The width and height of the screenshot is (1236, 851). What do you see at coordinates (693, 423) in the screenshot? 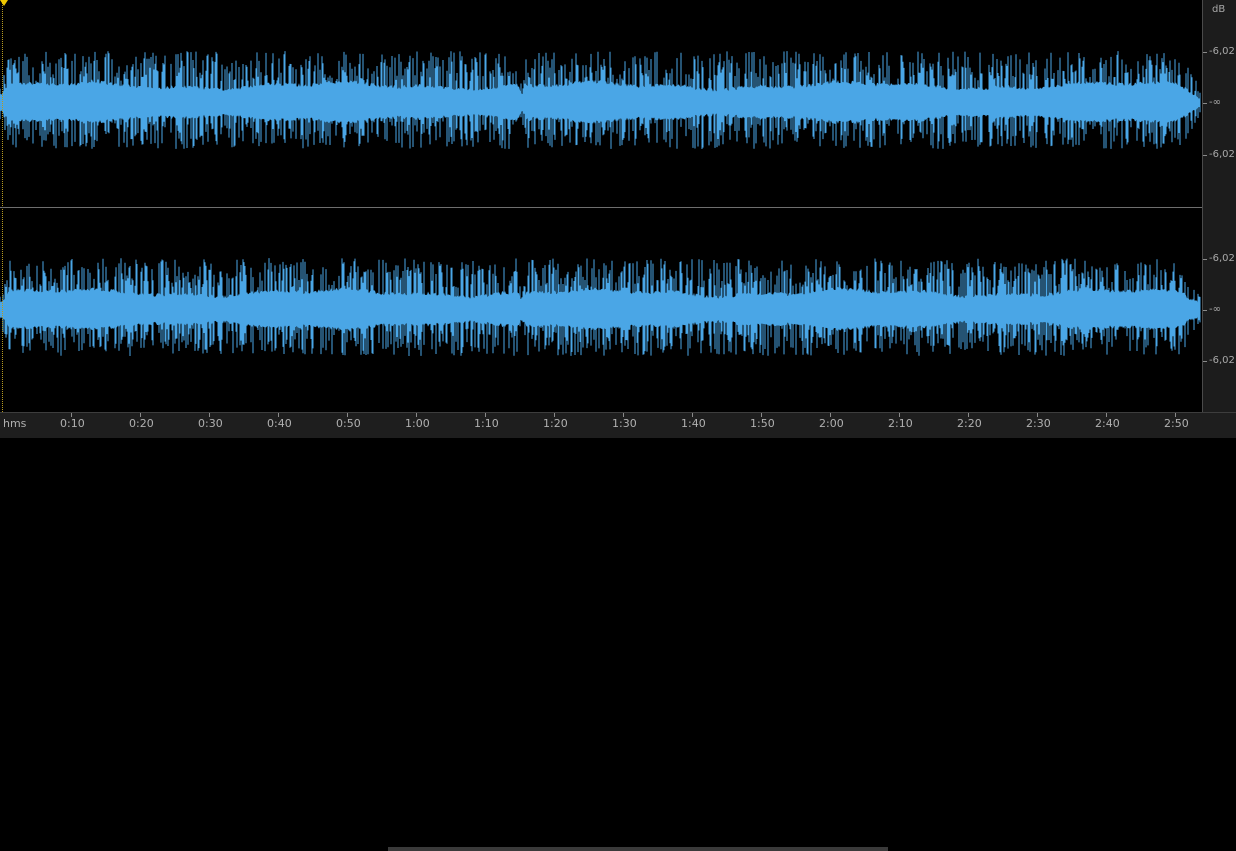
I see `time-label-1-40: 1:40` at bounding box center [693, 423].